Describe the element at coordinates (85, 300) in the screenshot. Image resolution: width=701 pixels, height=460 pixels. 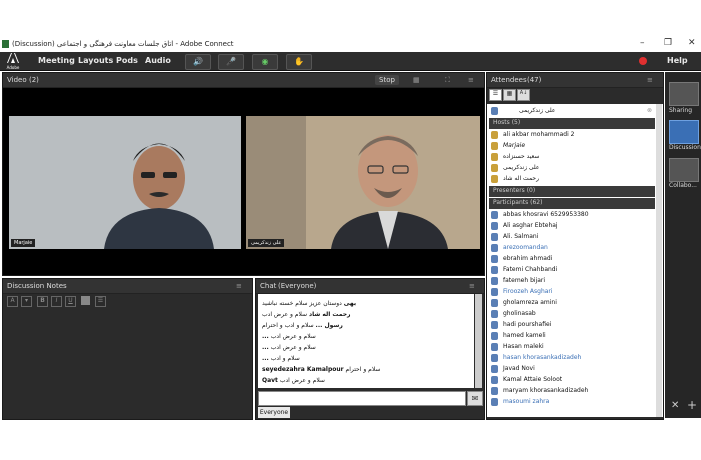
I see `color-icon` at that location.